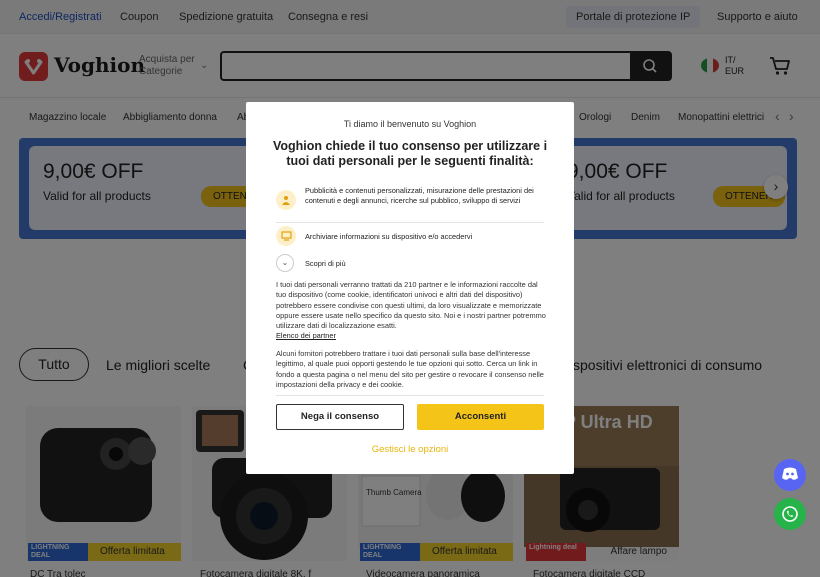  What do you see at coordinates (286, 200) in the screenshot?
I see `user-icon` at bounding box center [286, 200].